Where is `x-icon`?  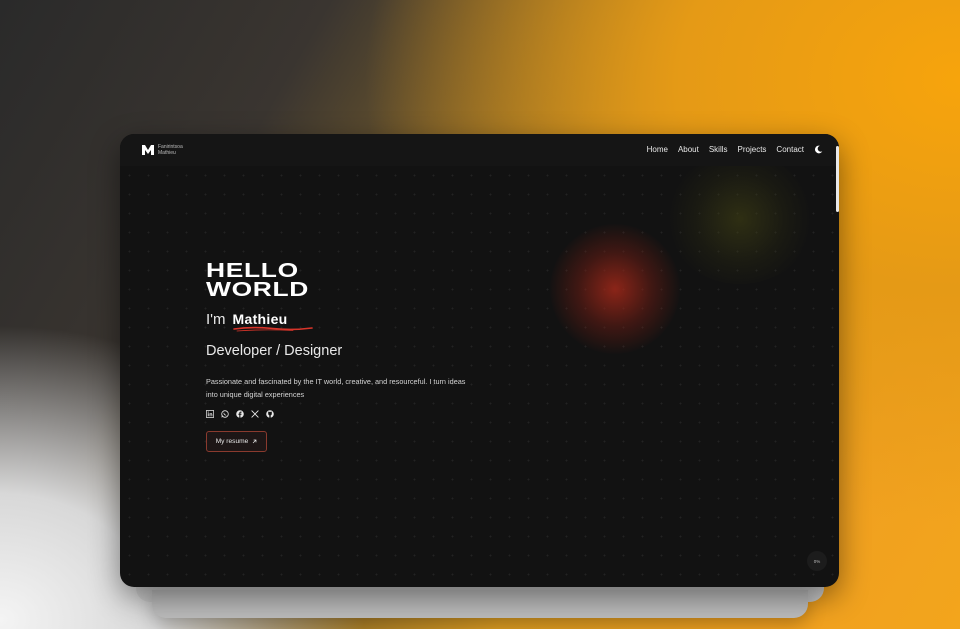
x-icon is located at coordinates (255, 414).